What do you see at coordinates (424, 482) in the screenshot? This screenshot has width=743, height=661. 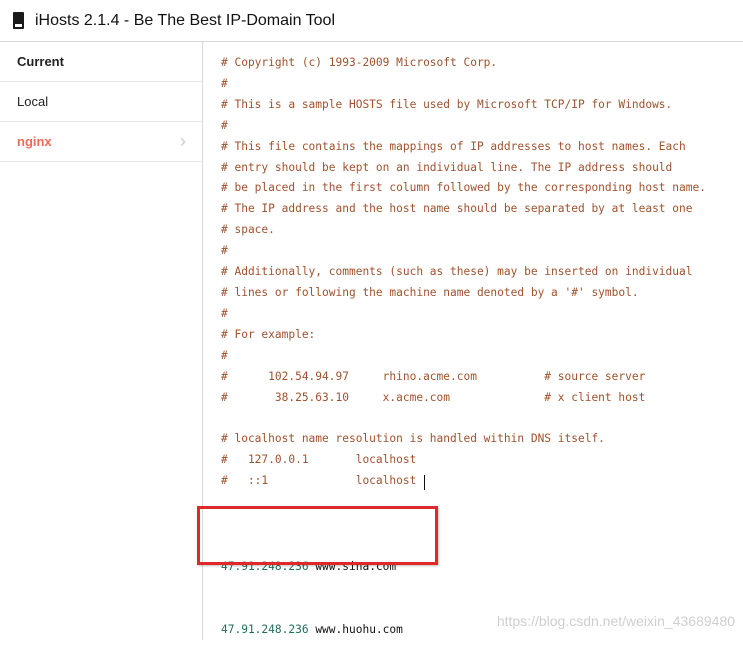 I see `text-cursor` at bounding box center [424, 482].